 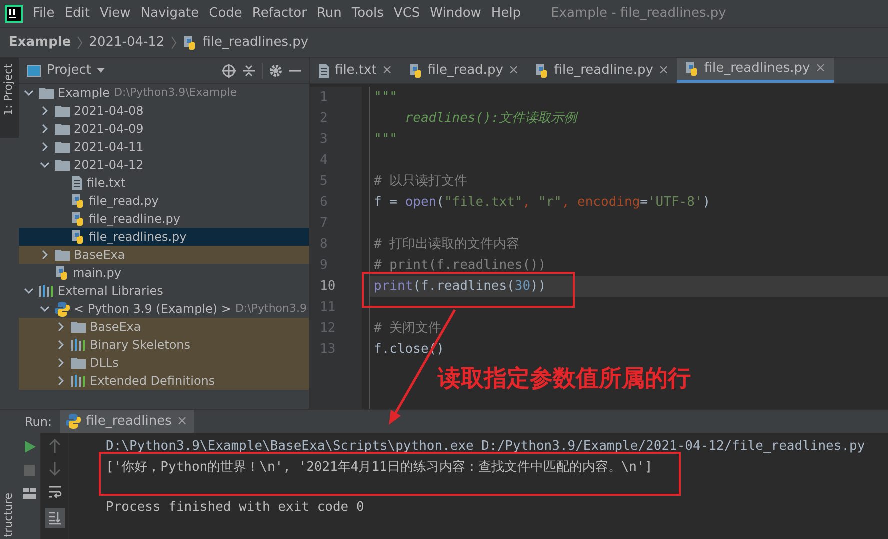 I want to click on tree-item: Binary Skeletons, so click(x=164, y=345).